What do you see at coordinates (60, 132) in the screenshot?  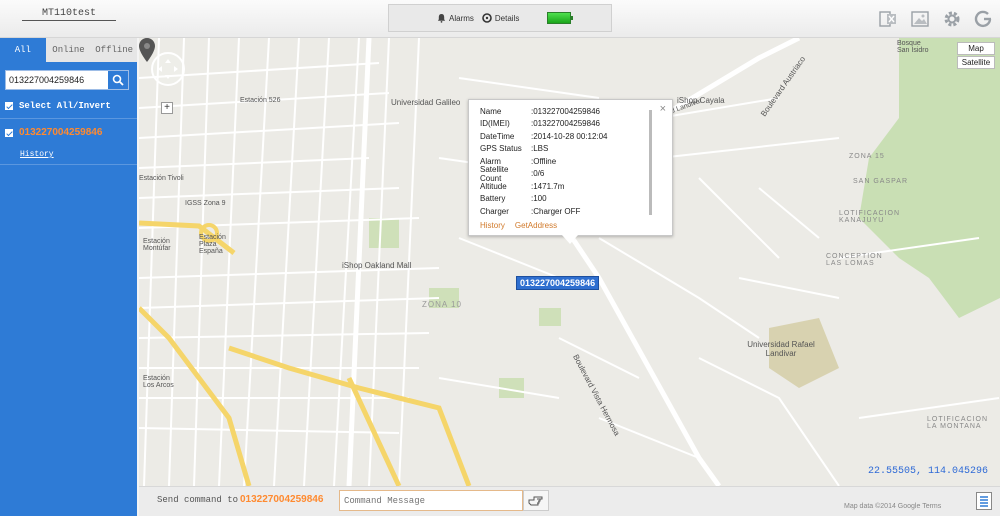 I see `device-imei: 013227004259846` at bounding box center [60, 132].